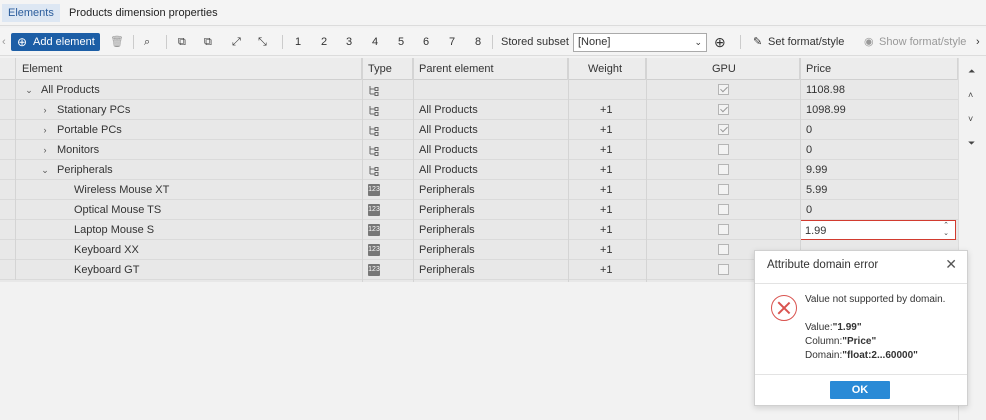  I want to click on price-edit-input: 1.99 ⌃ ⌄, so click(878, 230).